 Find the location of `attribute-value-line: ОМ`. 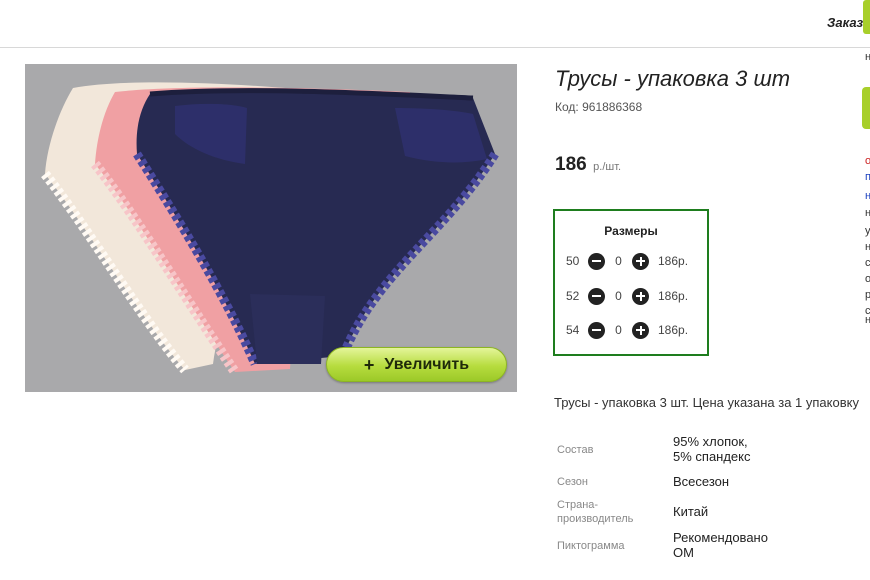

attribute-value-line: ОМ is located at coordinates (683, 552).